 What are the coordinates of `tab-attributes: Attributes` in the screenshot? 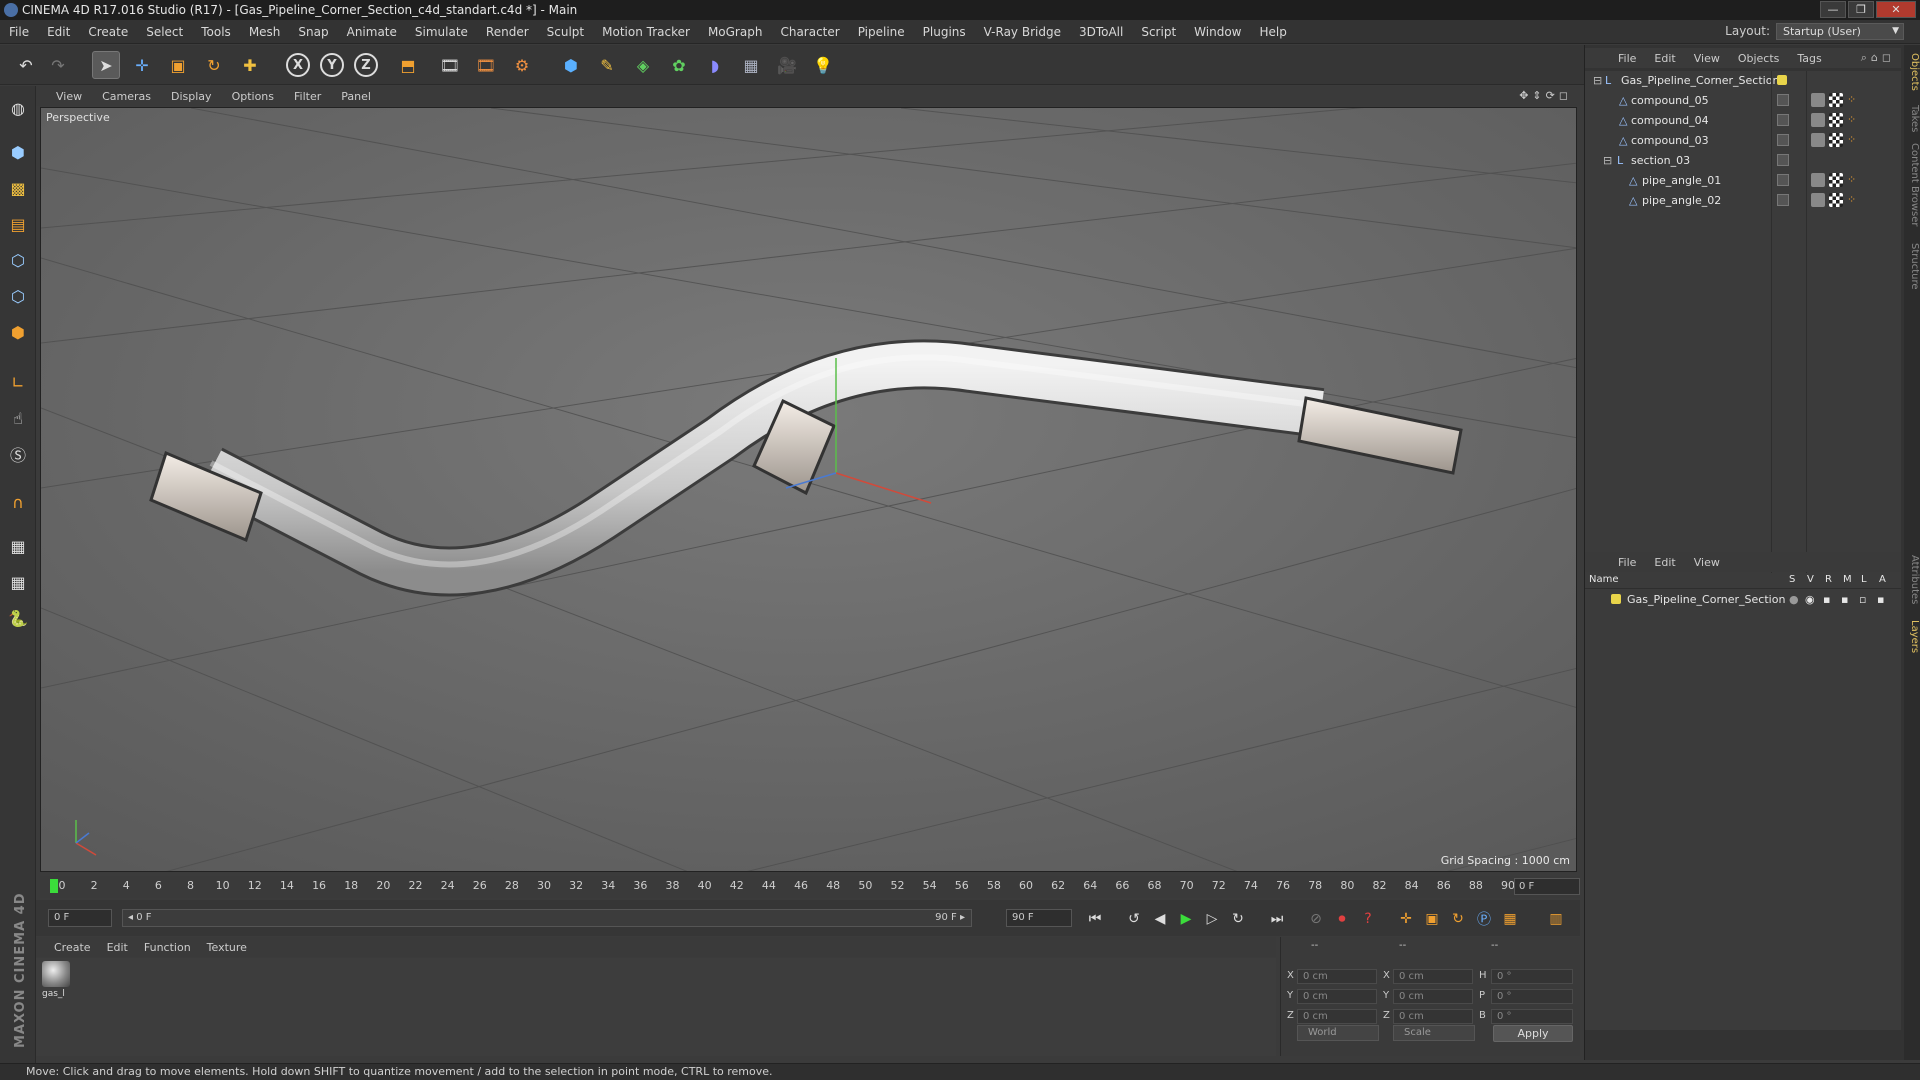 It's located at (1912, 579).